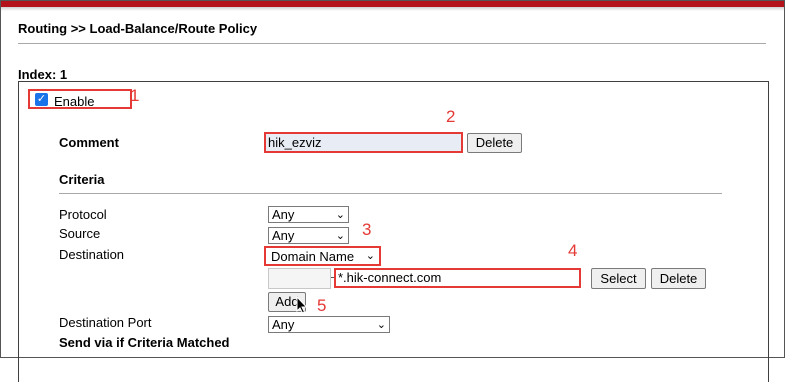 This screenshot has width=785, height=382. I want to click on protocol-value: Any, so click(283, 214).